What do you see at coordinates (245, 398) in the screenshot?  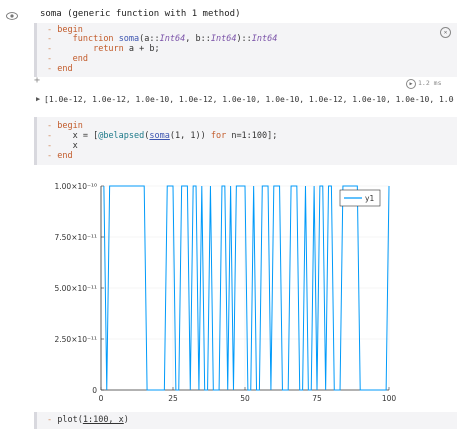 I see `x-tick-label: 50` at bounding box center [245, 398].